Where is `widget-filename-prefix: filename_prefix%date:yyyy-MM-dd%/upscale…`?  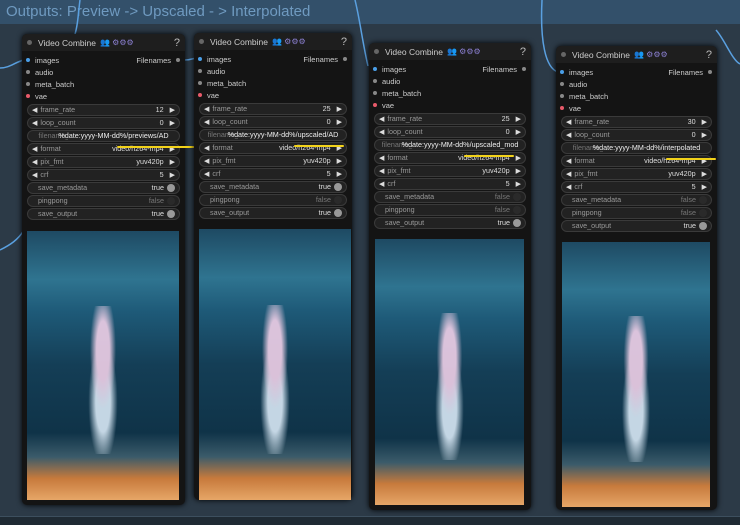
widget-filename-prefix: filename_prefix%date:yyyy-MM-dd%/upscale… is located at coordinates (273, 135).